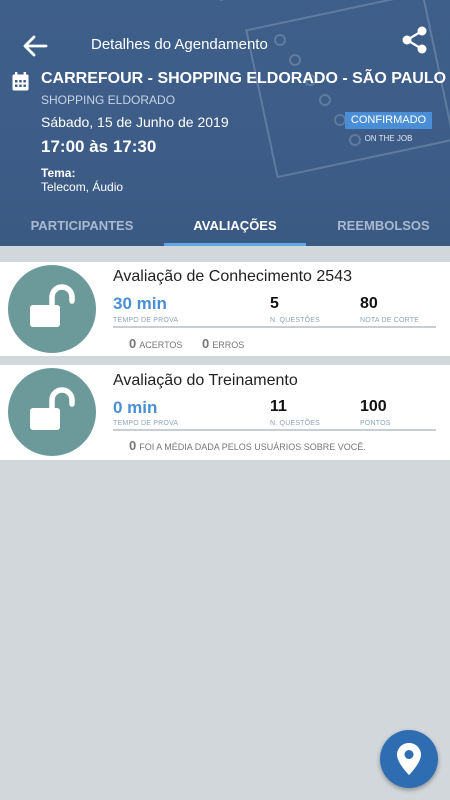 The width and height of the screenshot is (450, 800). Describe the element at coordinates (179, 44) in the screenshot. I see `page-title: Detalhes do Agendamento` at that location.